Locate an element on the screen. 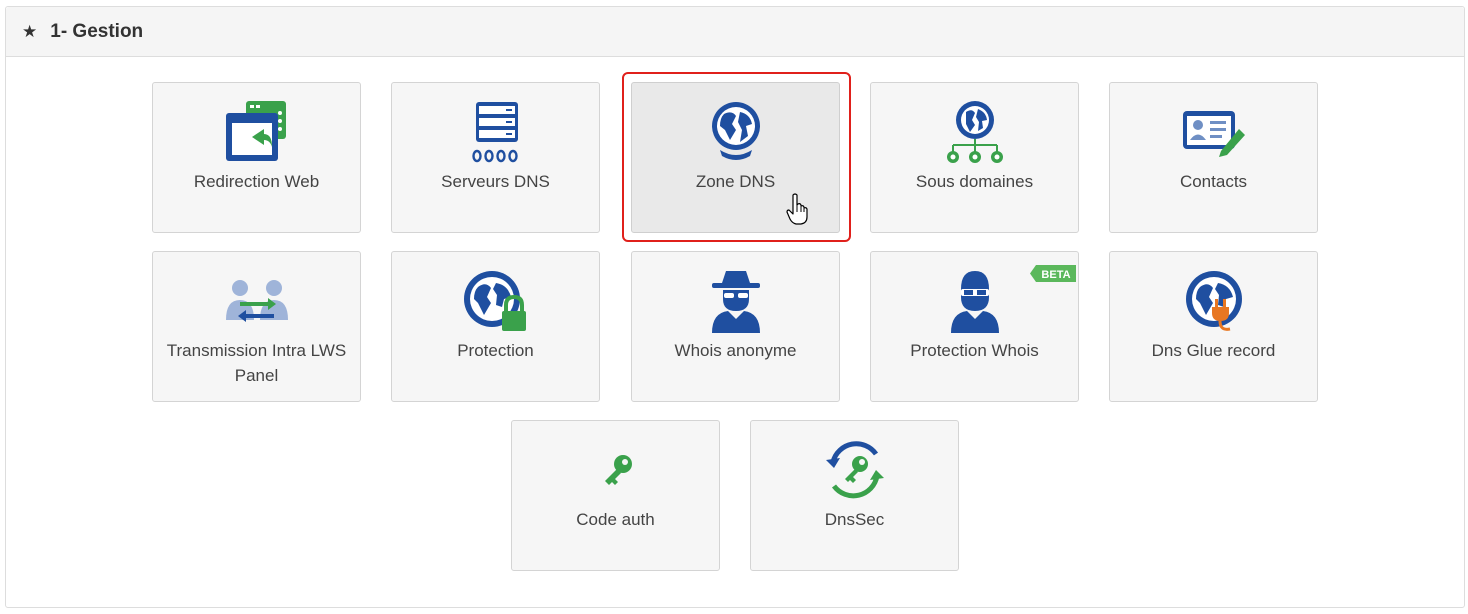  tile-transmission-intra-lws-panel: Transmission Intra LWS Panel is located at coordinates (256, 326).